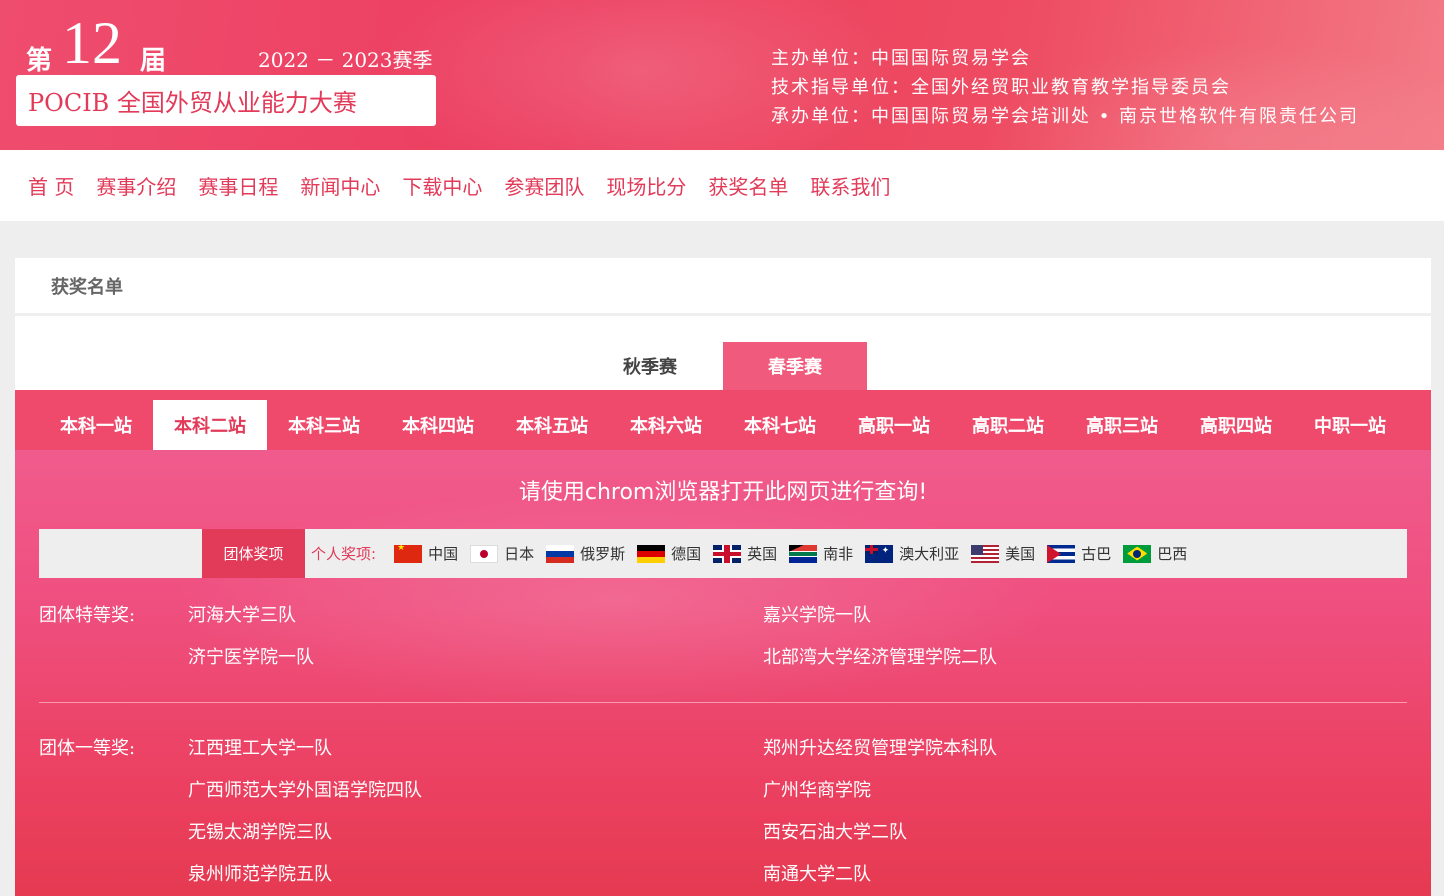 The image size is (1444, 896). What do you see at coordinates (1236, 425) in the screenshot?
I see `tab-station-11: 高职四站` at bounding box center [1236, 425].